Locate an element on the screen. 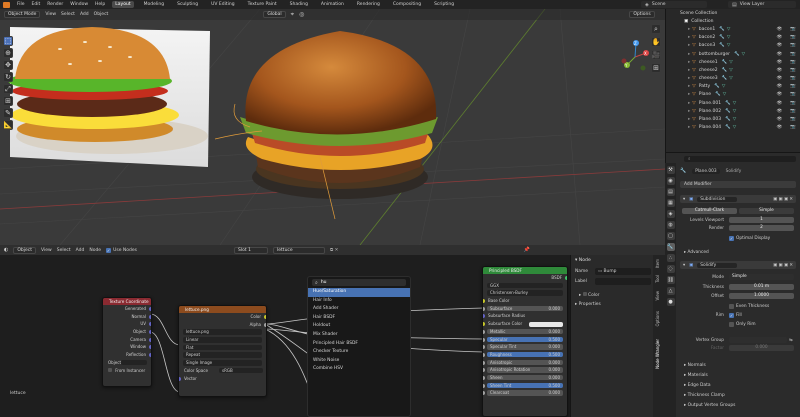  outliner-item: ▸ ▽ cheese3 🔧 ▽ 👁 📷 is located at coordinates (733, 79).